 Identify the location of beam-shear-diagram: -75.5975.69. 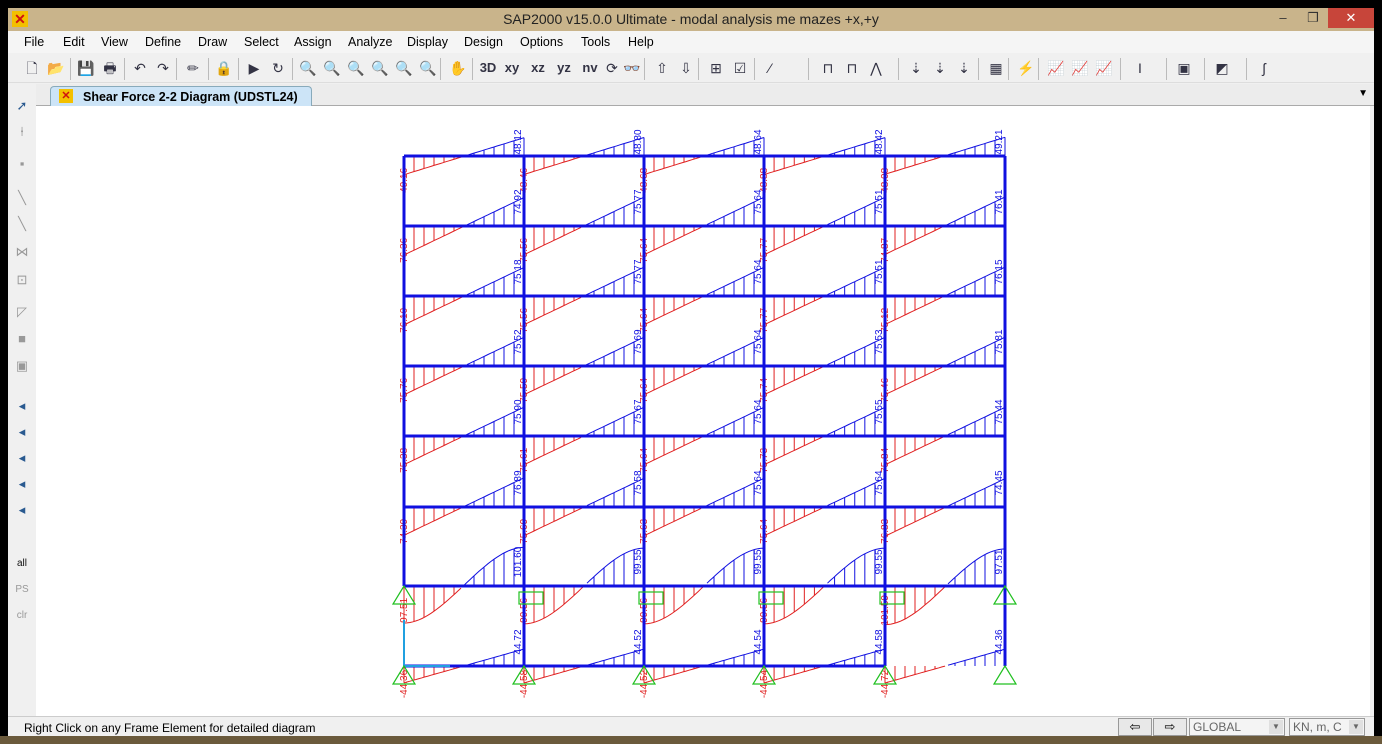
(582, 367).